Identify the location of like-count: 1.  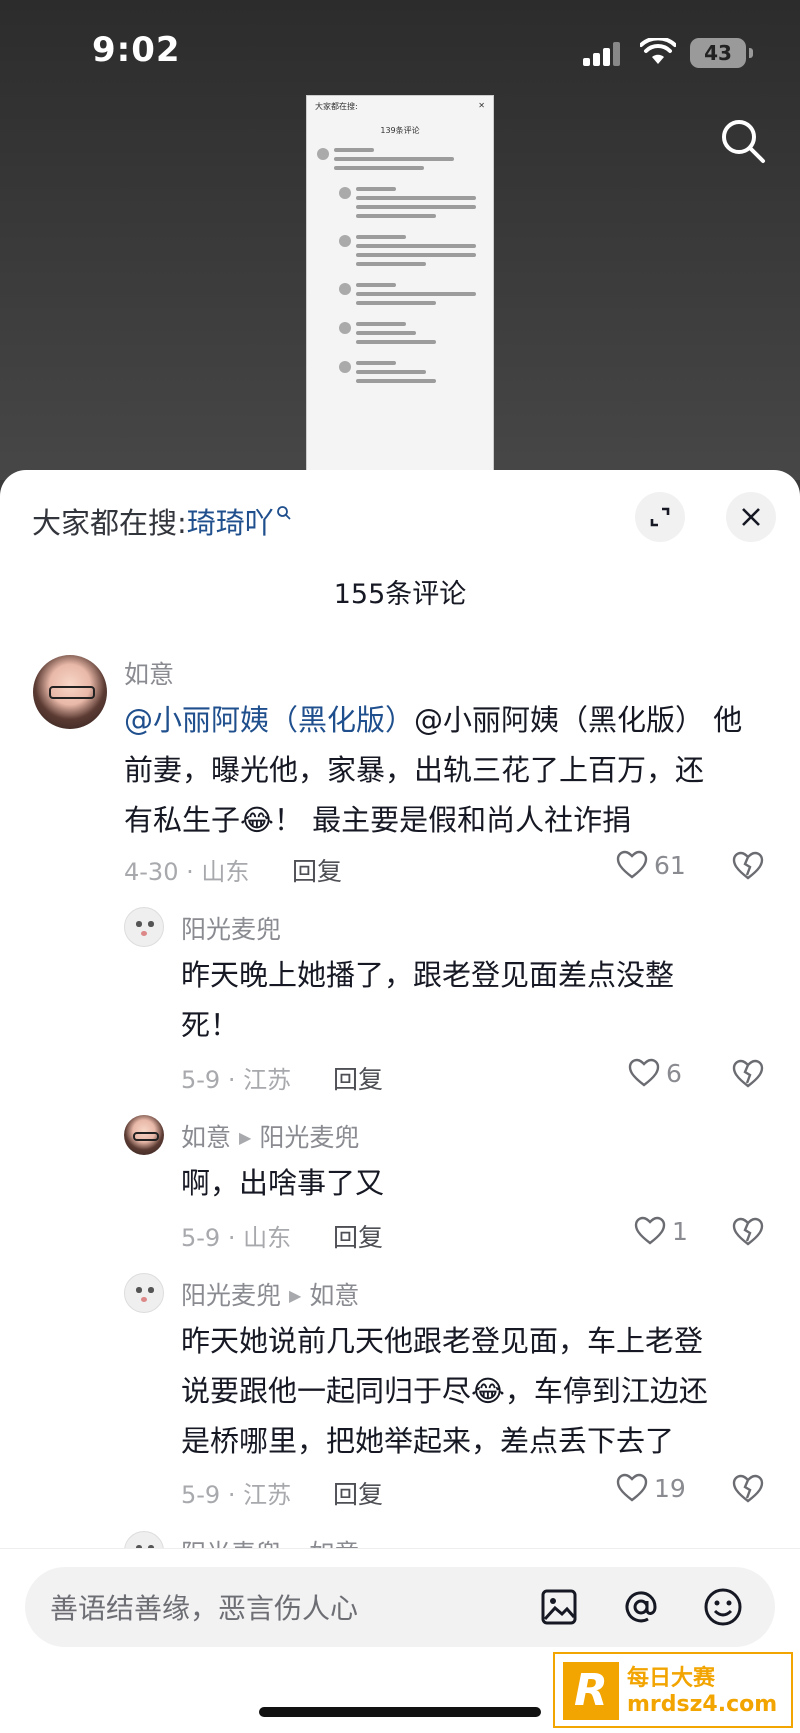
(680, 1231).